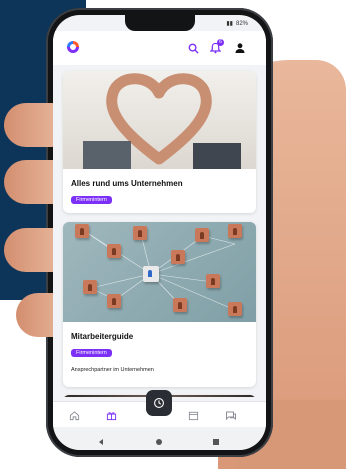  What do you see at coordinates (229, 24) in the screenshot?
I see `signal-icon: ▮▮` at bounding box center [229, 24].